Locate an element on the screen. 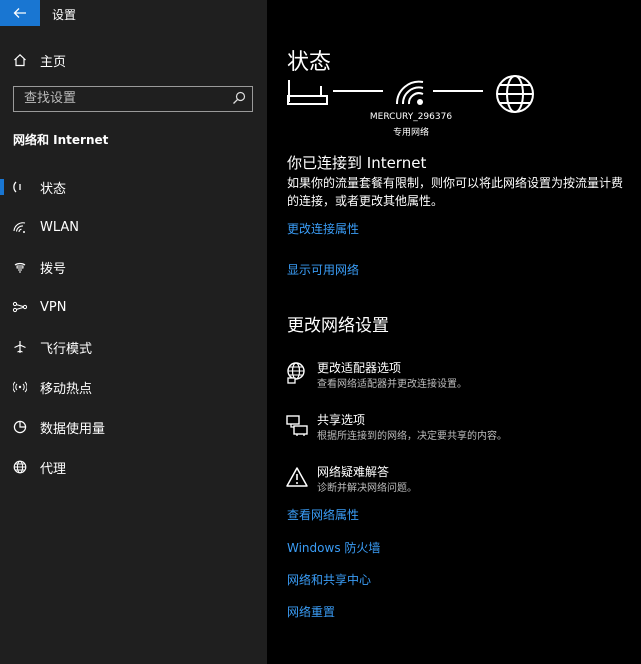 This screenshot has height=664, width=641. sharing-options: 共享选项 根据所连接到的网络，决定要共享的内容。 is located at coordinates (460, 429).